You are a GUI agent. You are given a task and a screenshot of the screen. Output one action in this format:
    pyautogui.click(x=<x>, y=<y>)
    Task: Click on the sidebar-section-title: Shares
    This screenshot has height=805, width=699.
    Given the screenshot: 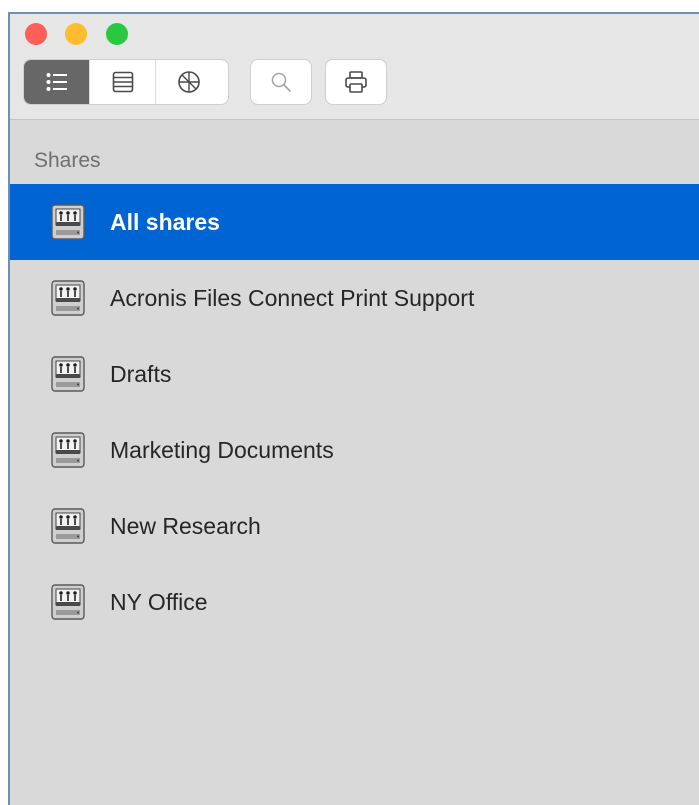 What is the action you would take?
    pyautogui.click(x=67, y=160)
    